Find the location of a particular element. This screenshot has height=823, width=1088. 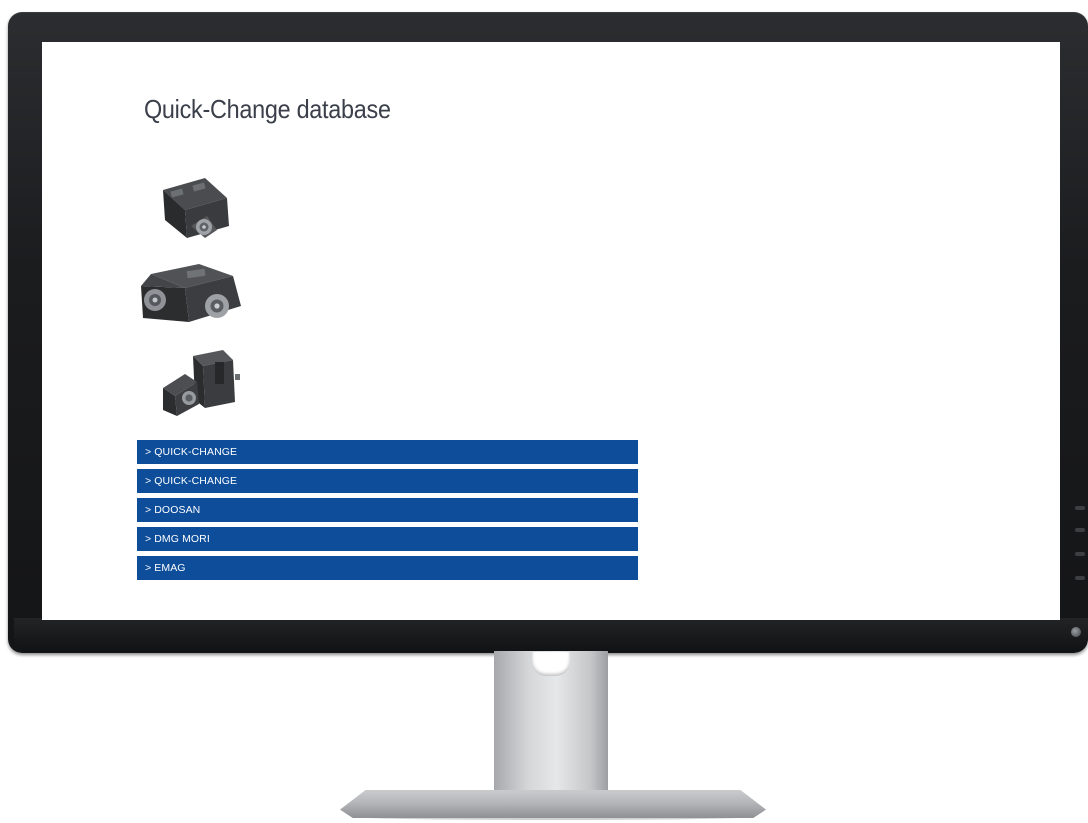

monitor-stand-base is located at coordinates (553, 804).